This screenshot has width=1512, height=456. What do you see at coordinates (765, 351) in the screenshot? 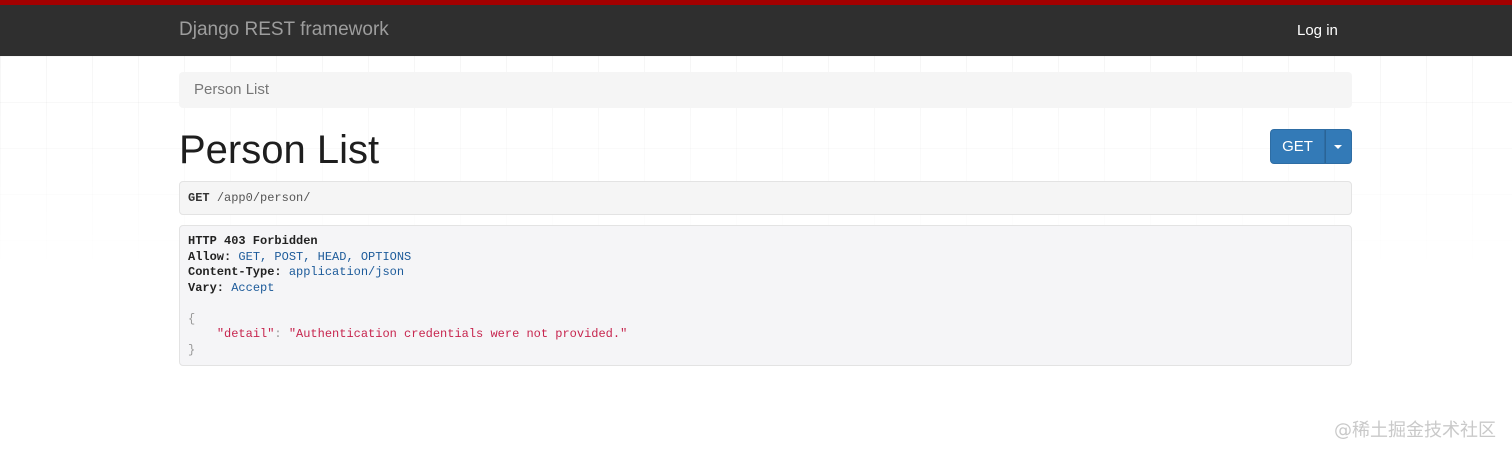
I see `json-close-line: }` at bounding box center [765, 351].